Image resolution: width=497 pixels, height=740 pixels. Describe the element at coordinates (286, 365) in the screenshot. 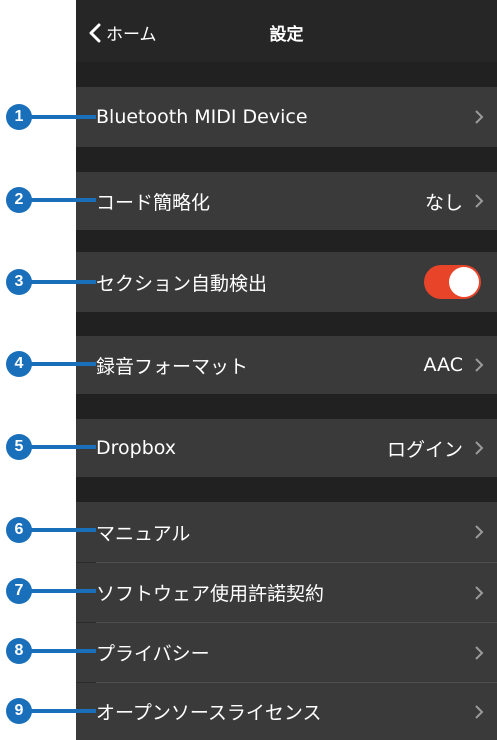

I see `row-record-format: 録音フォーマット AAC` at that location.